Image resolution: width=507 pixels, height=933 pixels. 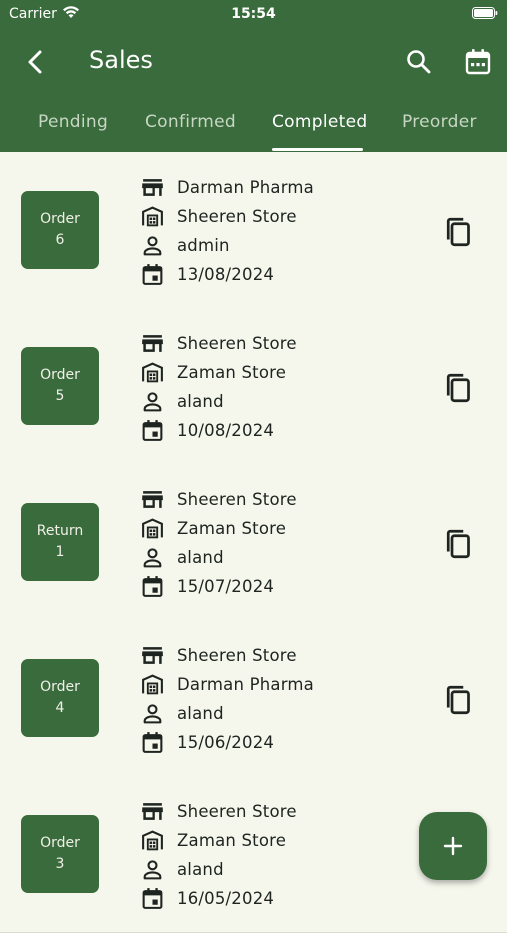 I want to click on badge-number: 3, so click(x=60, y=864).